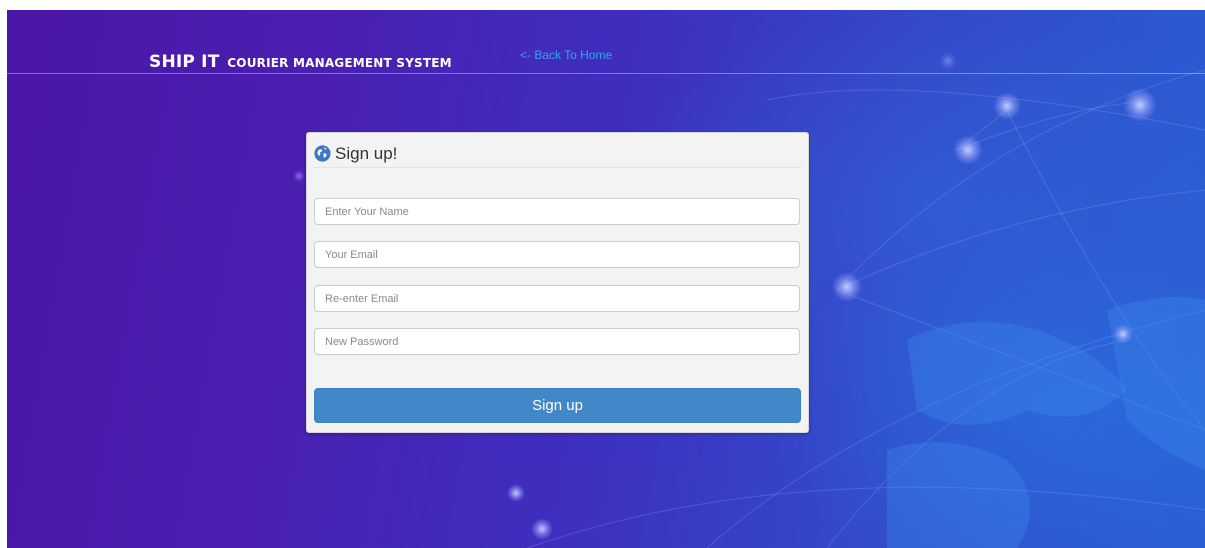  What do you see at coordinates (566, 55) in the screenshot?
I see `back-to-home-link: <- Back To Home` at bounding box center [566, 55].